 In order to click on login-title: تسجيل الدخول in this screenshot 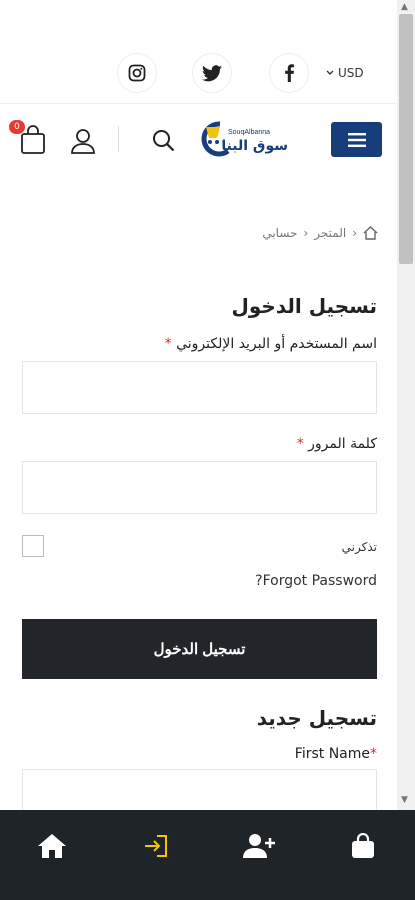, I will do `click(304, 306)`.